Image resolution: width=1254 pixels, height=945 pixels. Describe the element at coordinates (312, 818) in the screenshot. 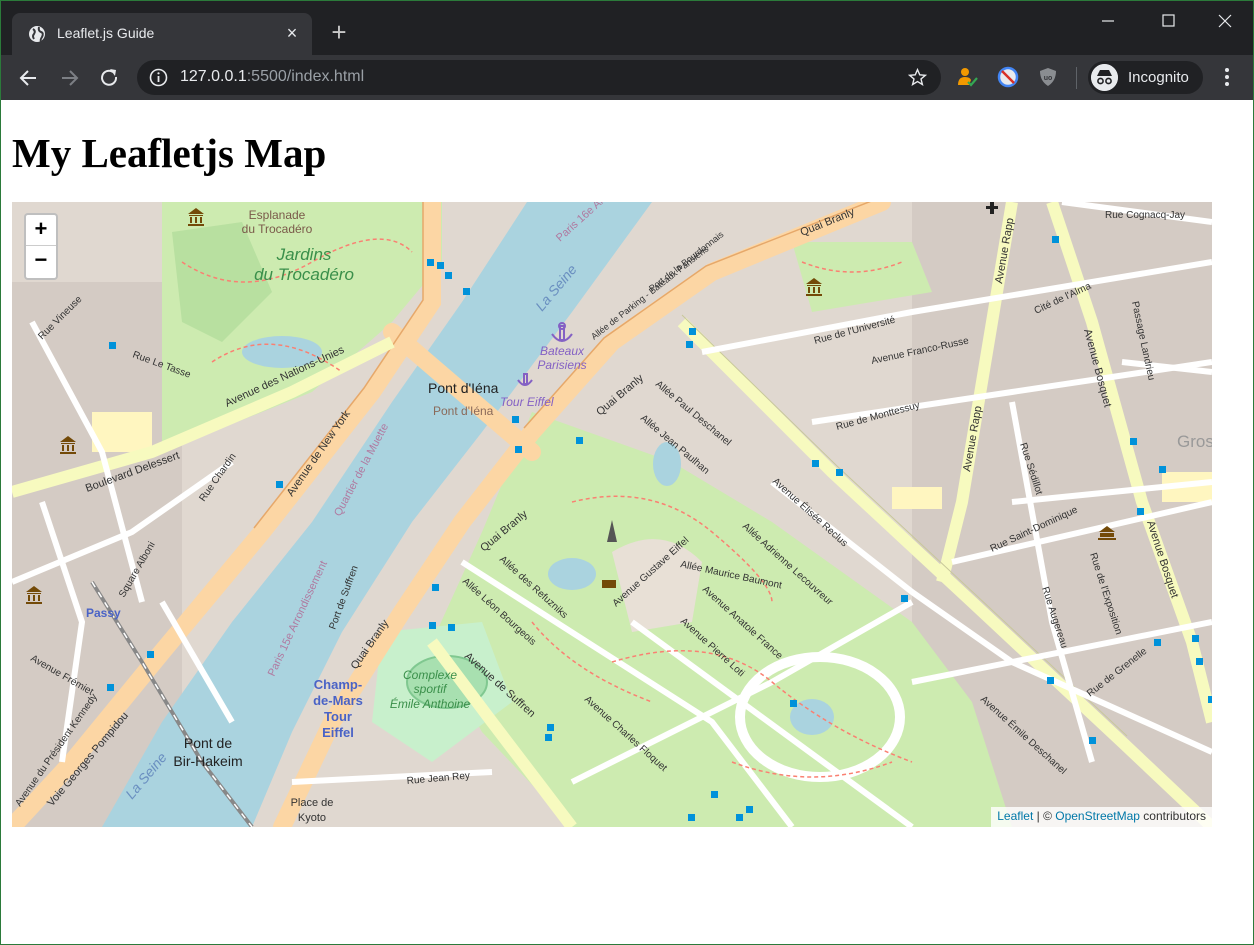

I see `label-place-kyoto-2: Kyoto` at that location.